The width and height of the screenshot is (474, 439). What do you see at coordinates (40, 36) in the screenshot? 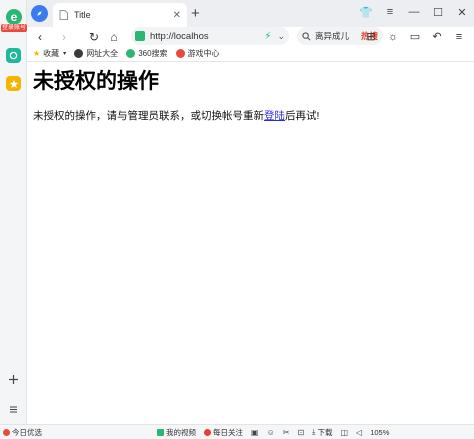
I see `back-icon: ‹` at bounding box center [40, 36].